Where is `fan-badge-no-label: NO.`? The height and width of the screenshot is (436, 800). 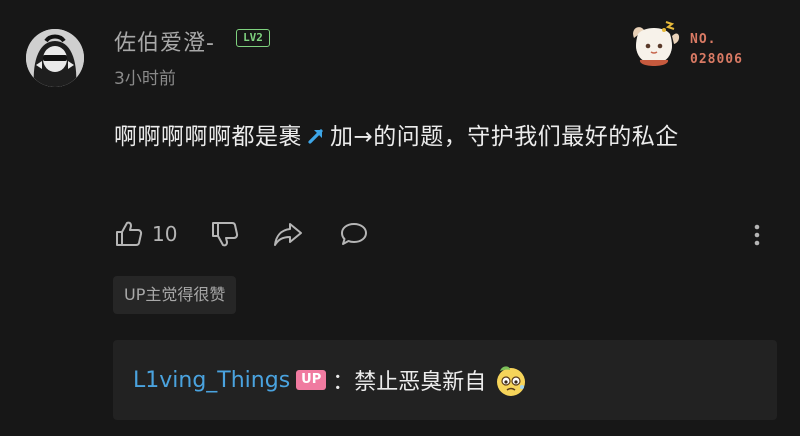 fan-badge-no-label: NO. is located at coordinates (703, 39).